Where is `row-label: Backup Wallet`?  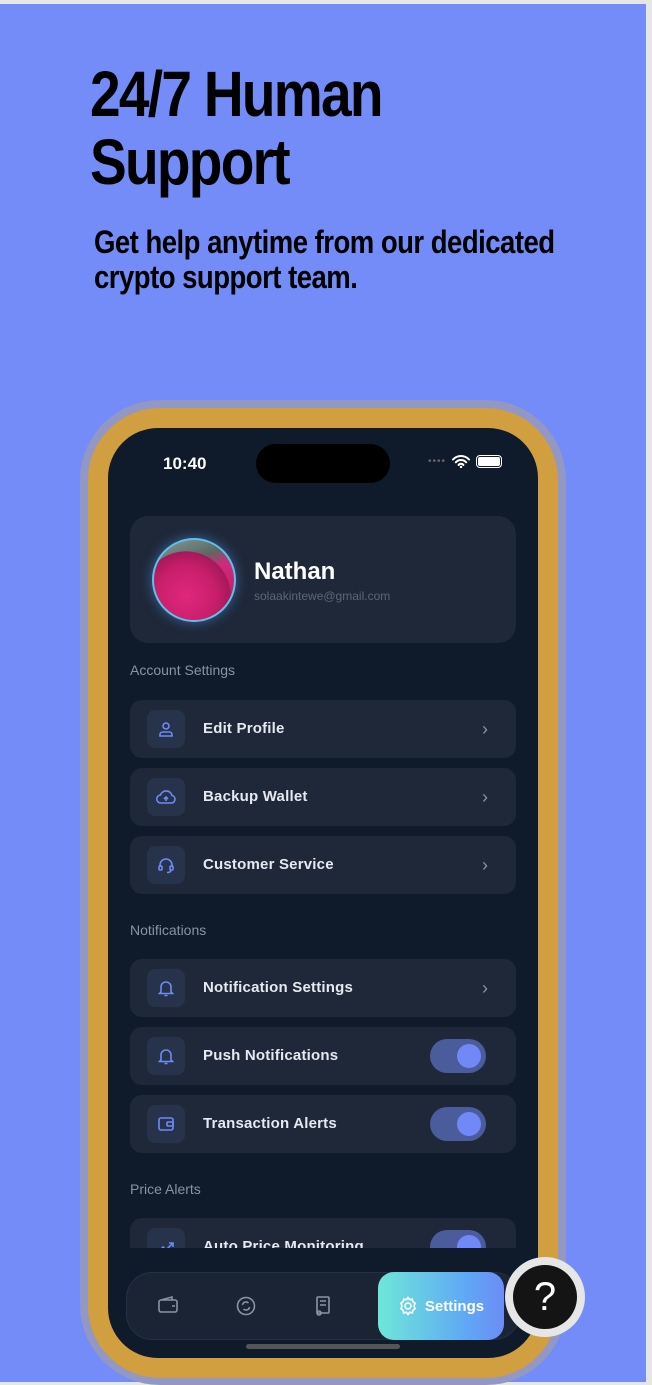
row-label: Backup Wallet is located at coordinates (255, 796).